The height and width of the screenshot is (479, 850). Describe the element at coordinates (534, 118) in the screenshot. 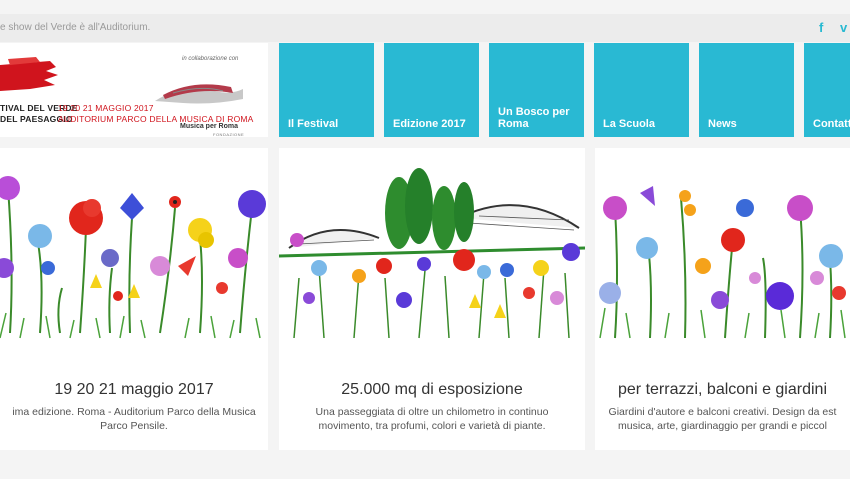

I see `nav-label: Un Bosco per Roma` at that location.